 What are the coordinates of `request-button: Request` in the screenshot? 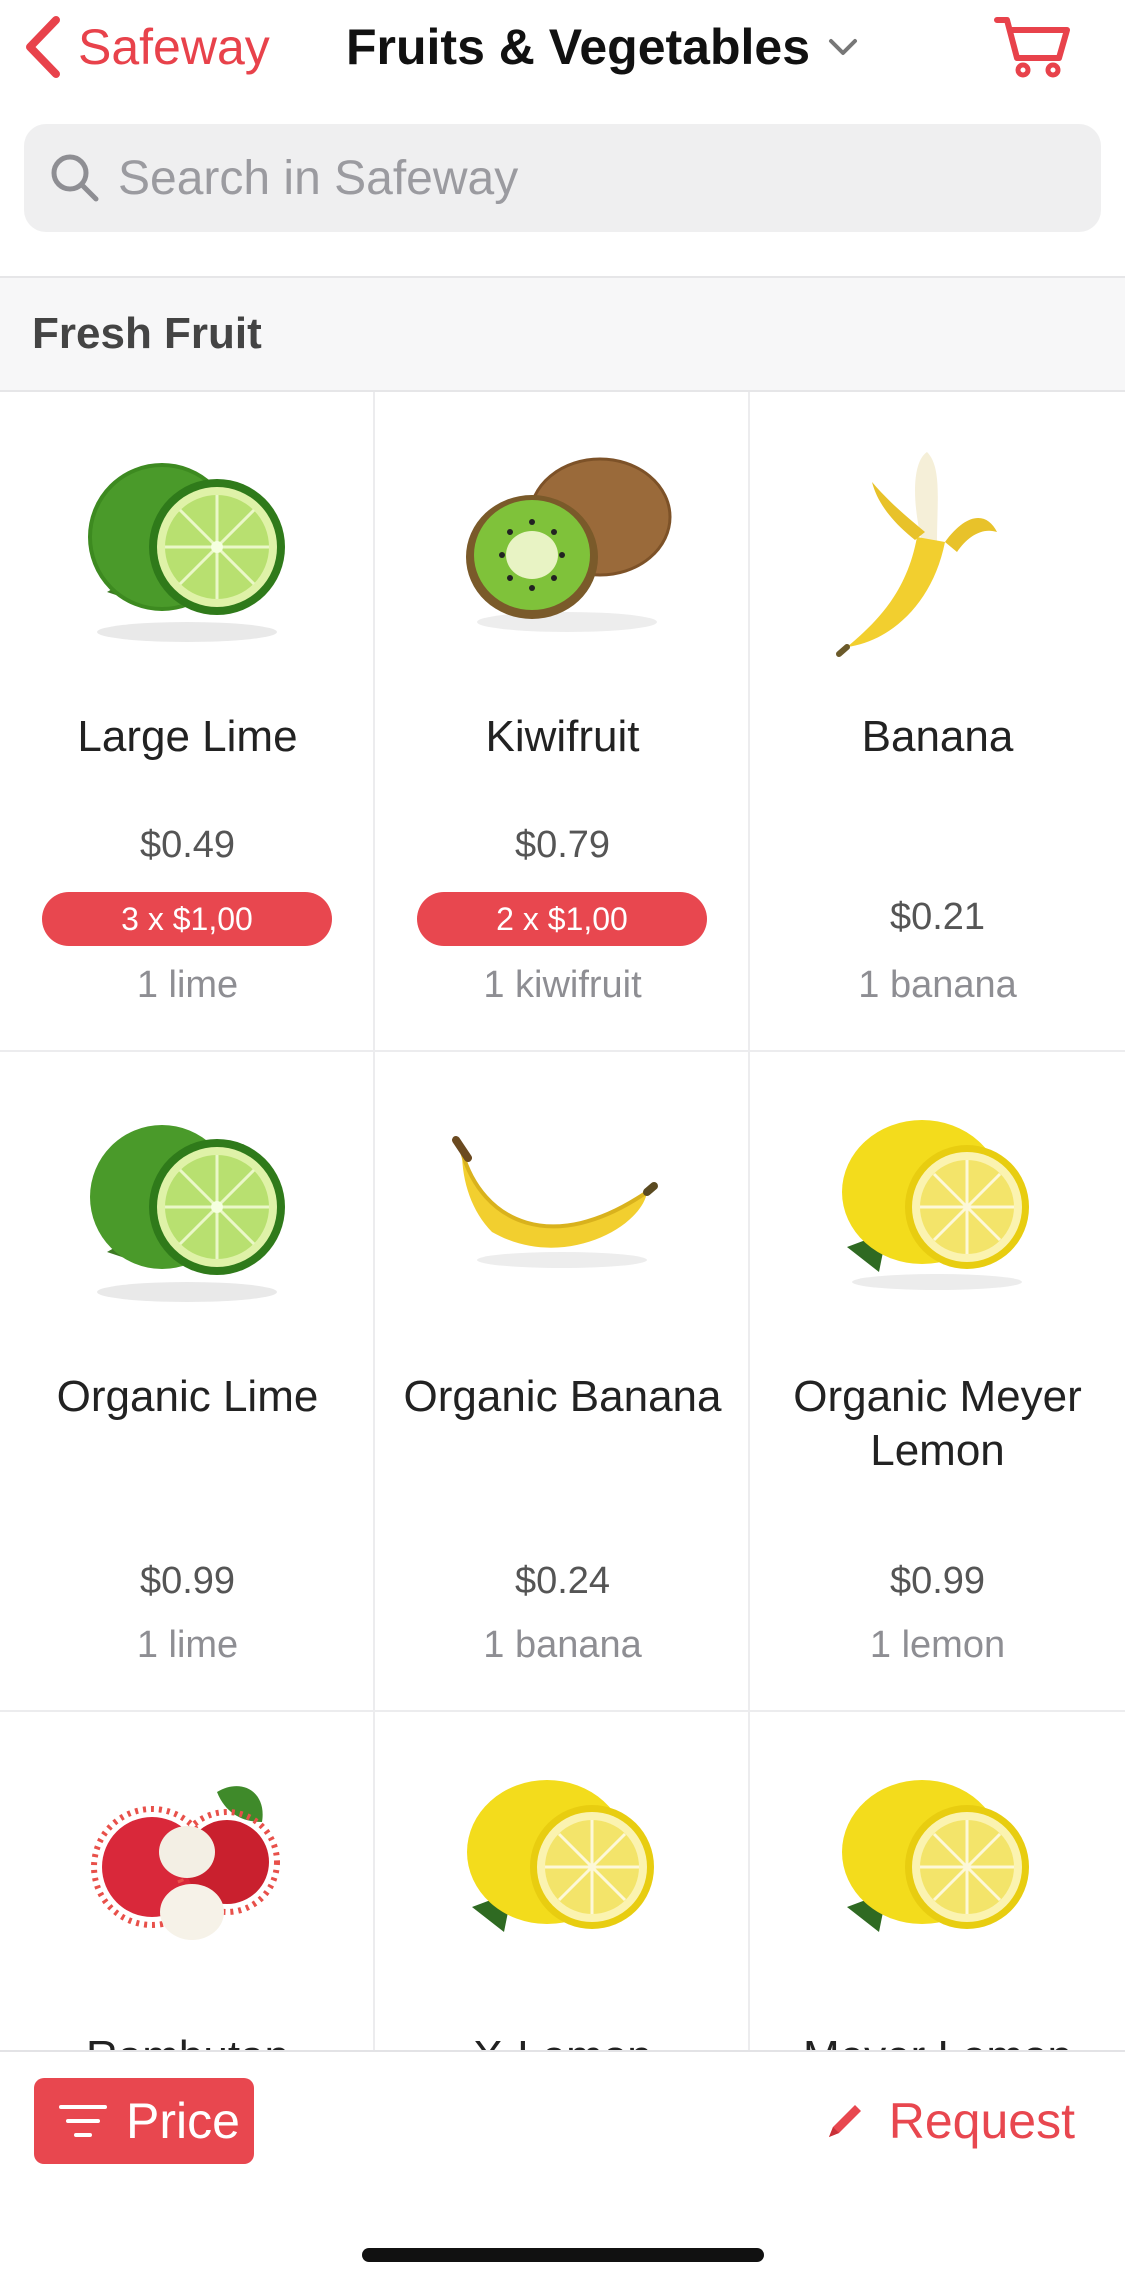 It's located at (949, 2121).